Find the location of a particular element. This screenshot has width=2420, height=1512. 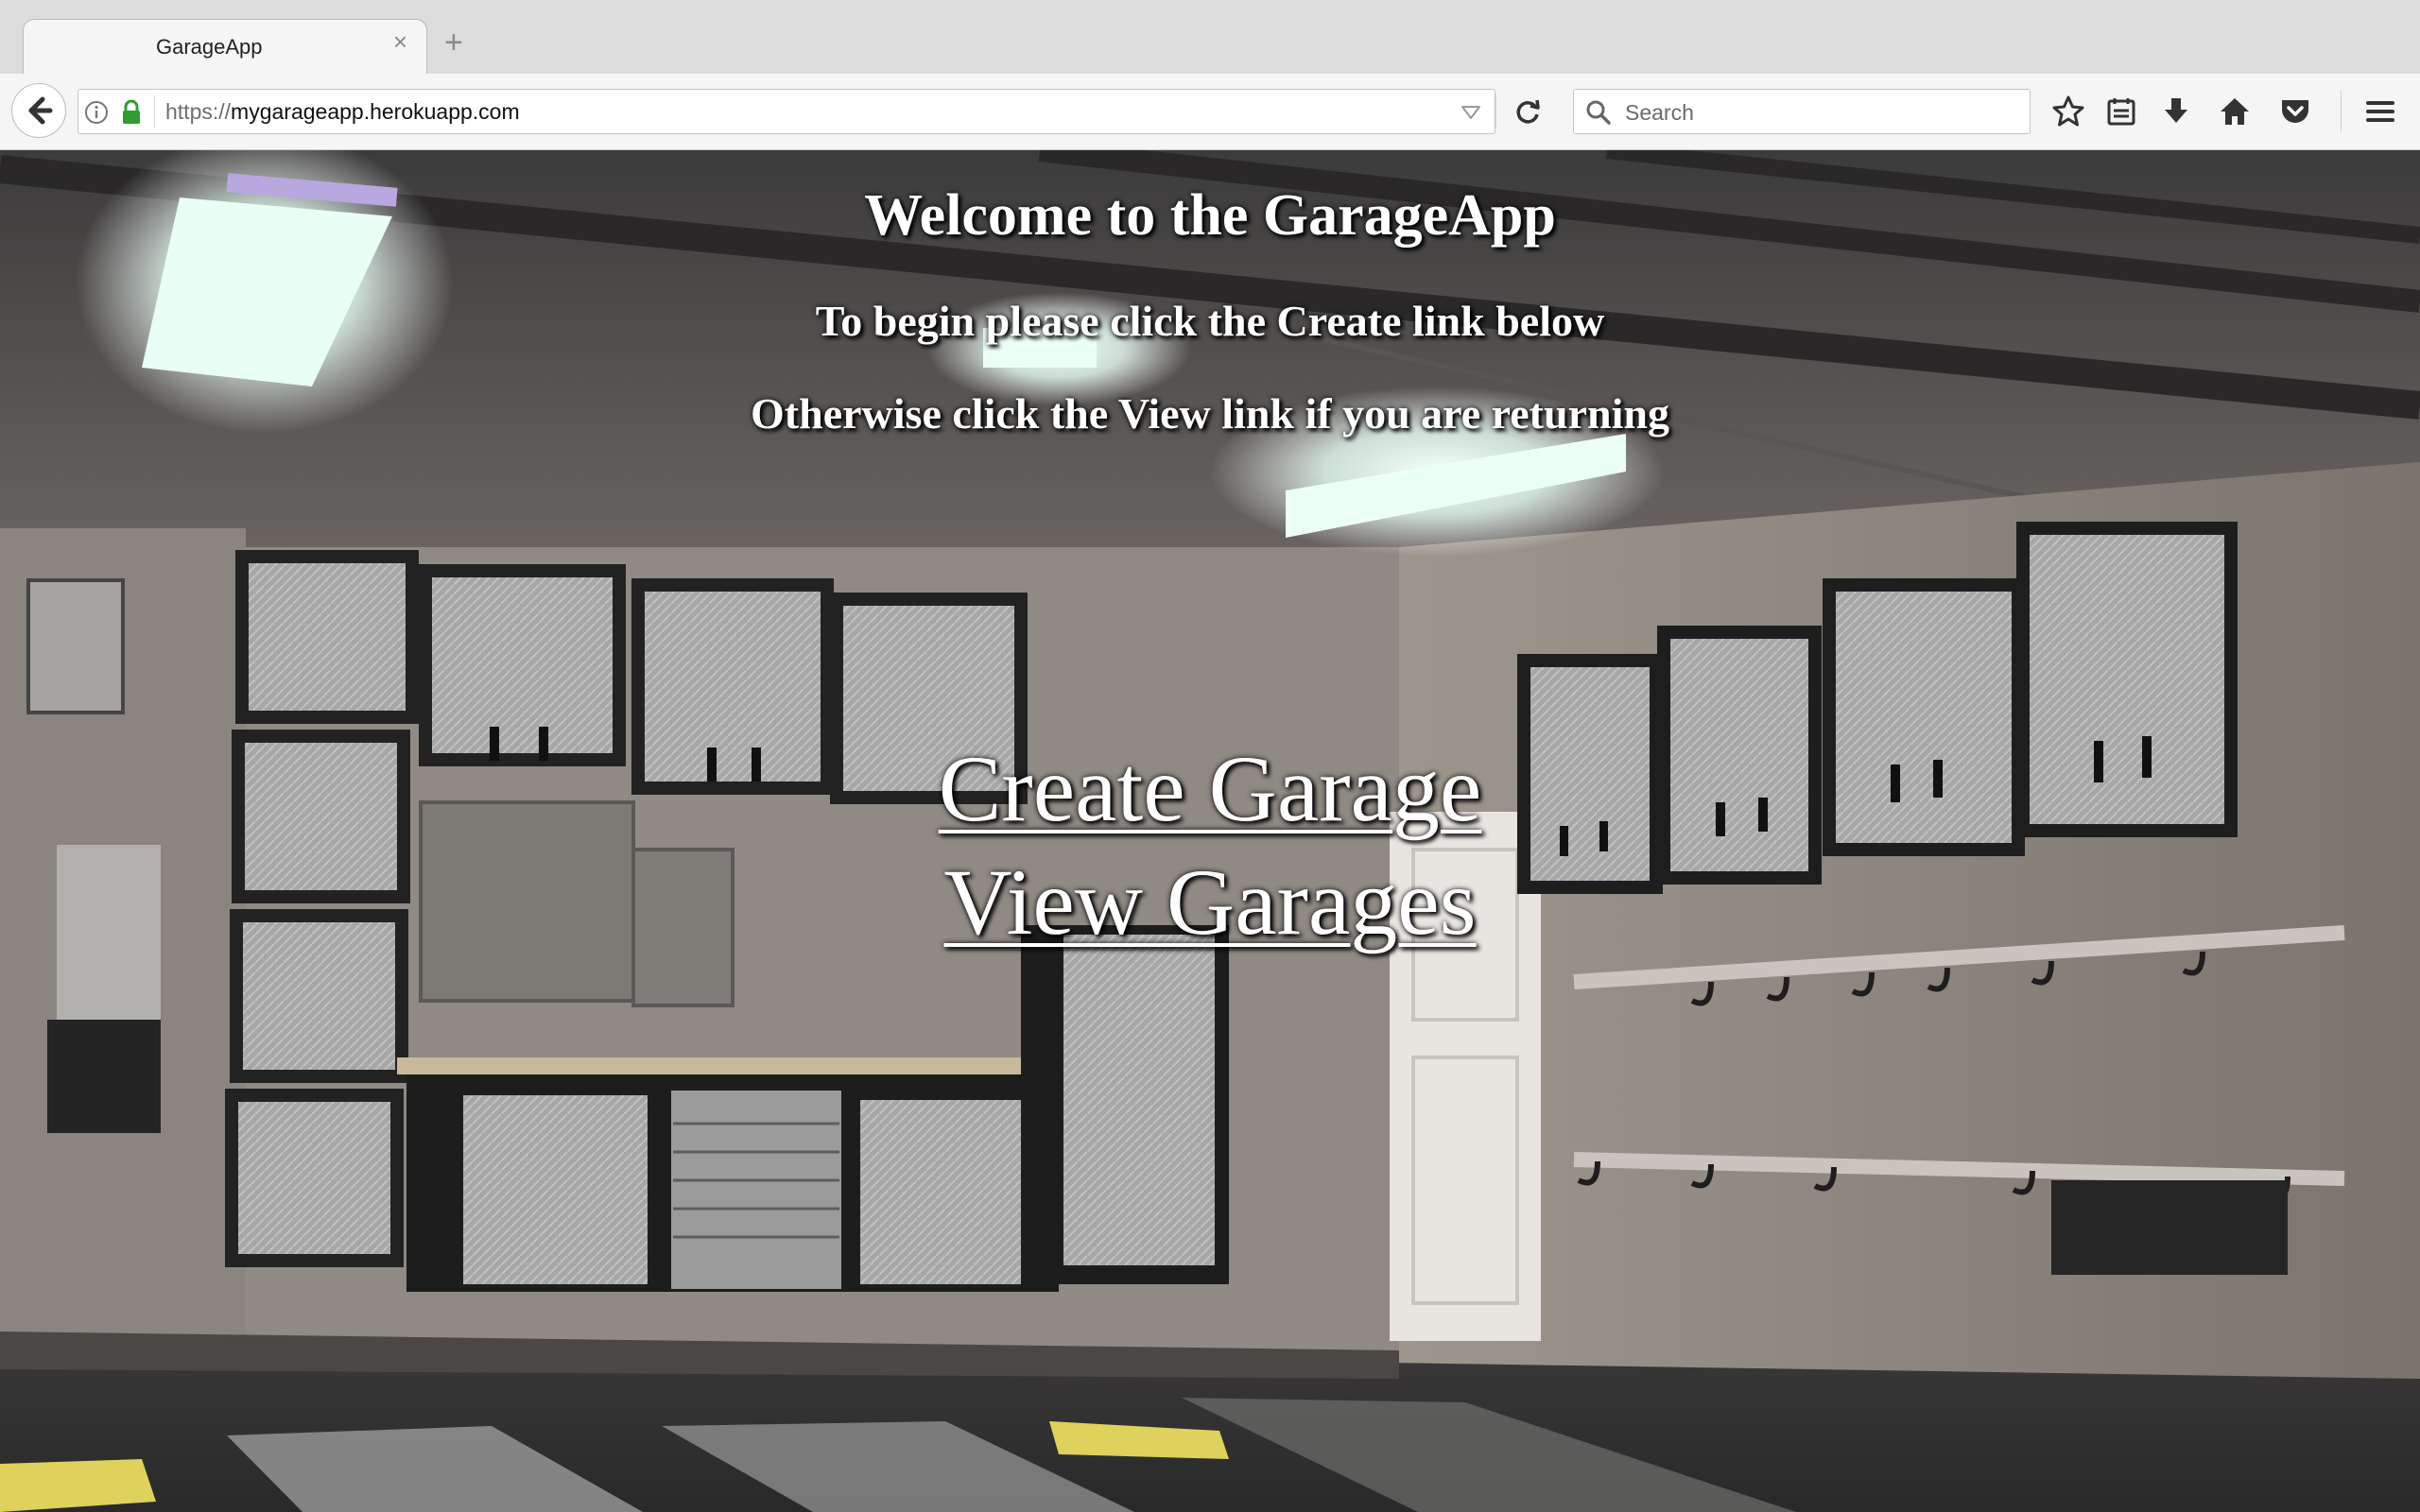

view-garages-link: View Garages is located at coordinates (1210, 902).